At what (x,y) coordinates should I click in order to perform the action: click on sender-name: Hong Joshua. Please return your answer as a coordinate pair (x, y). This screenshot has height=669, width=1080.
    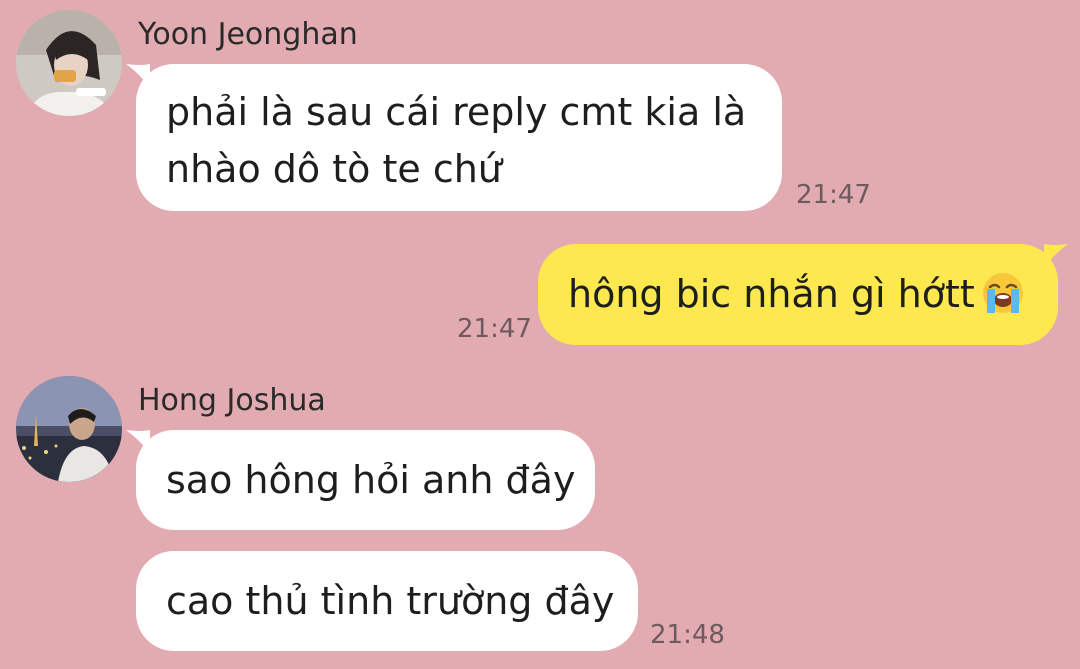
    Looking at the image, I should click on (232, 400).